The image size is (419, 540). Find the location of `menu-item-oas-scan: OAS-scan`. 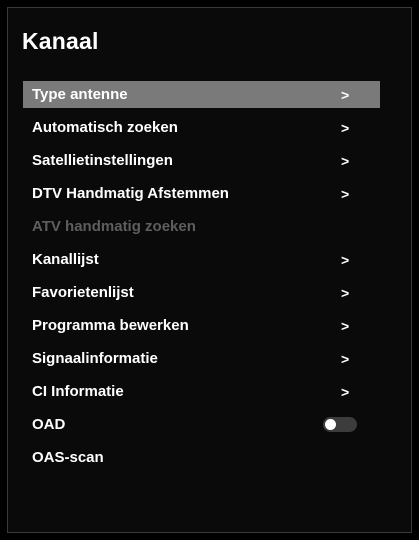

menu-item-oas-scan: OAS-scan is located at coordinates (201, 457).